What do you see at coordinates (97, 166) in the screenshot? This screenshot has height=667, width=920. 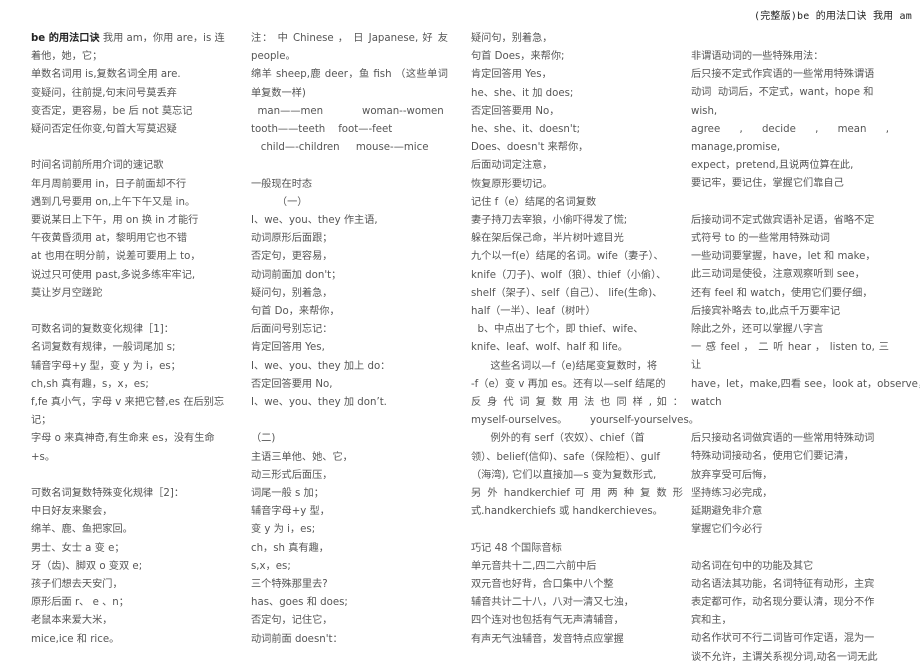 I see `text-line: 时间名词前所用介词的速记歌` at bounding box center [97, 166].